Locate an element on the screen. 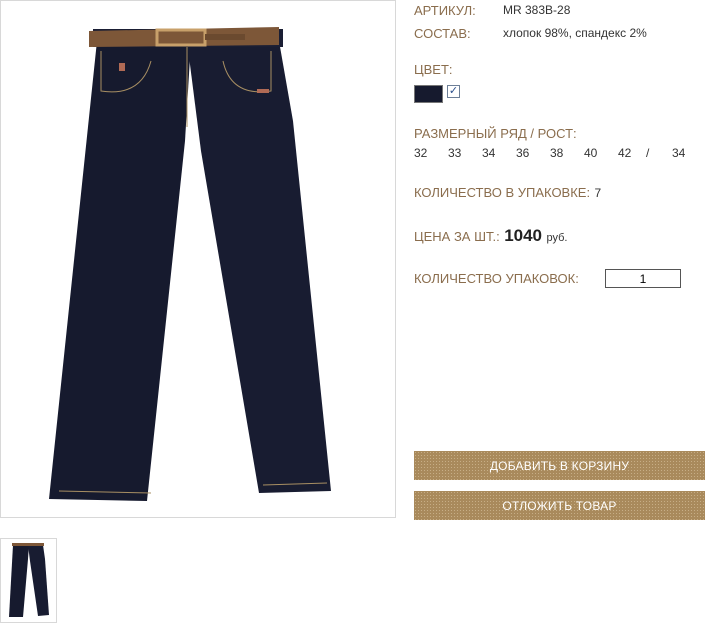 Image resolution: width=705 pixels, height=627 pixels. composition-value: хлопок 98%, спандекс 2% is located at coordinates (575, 33).